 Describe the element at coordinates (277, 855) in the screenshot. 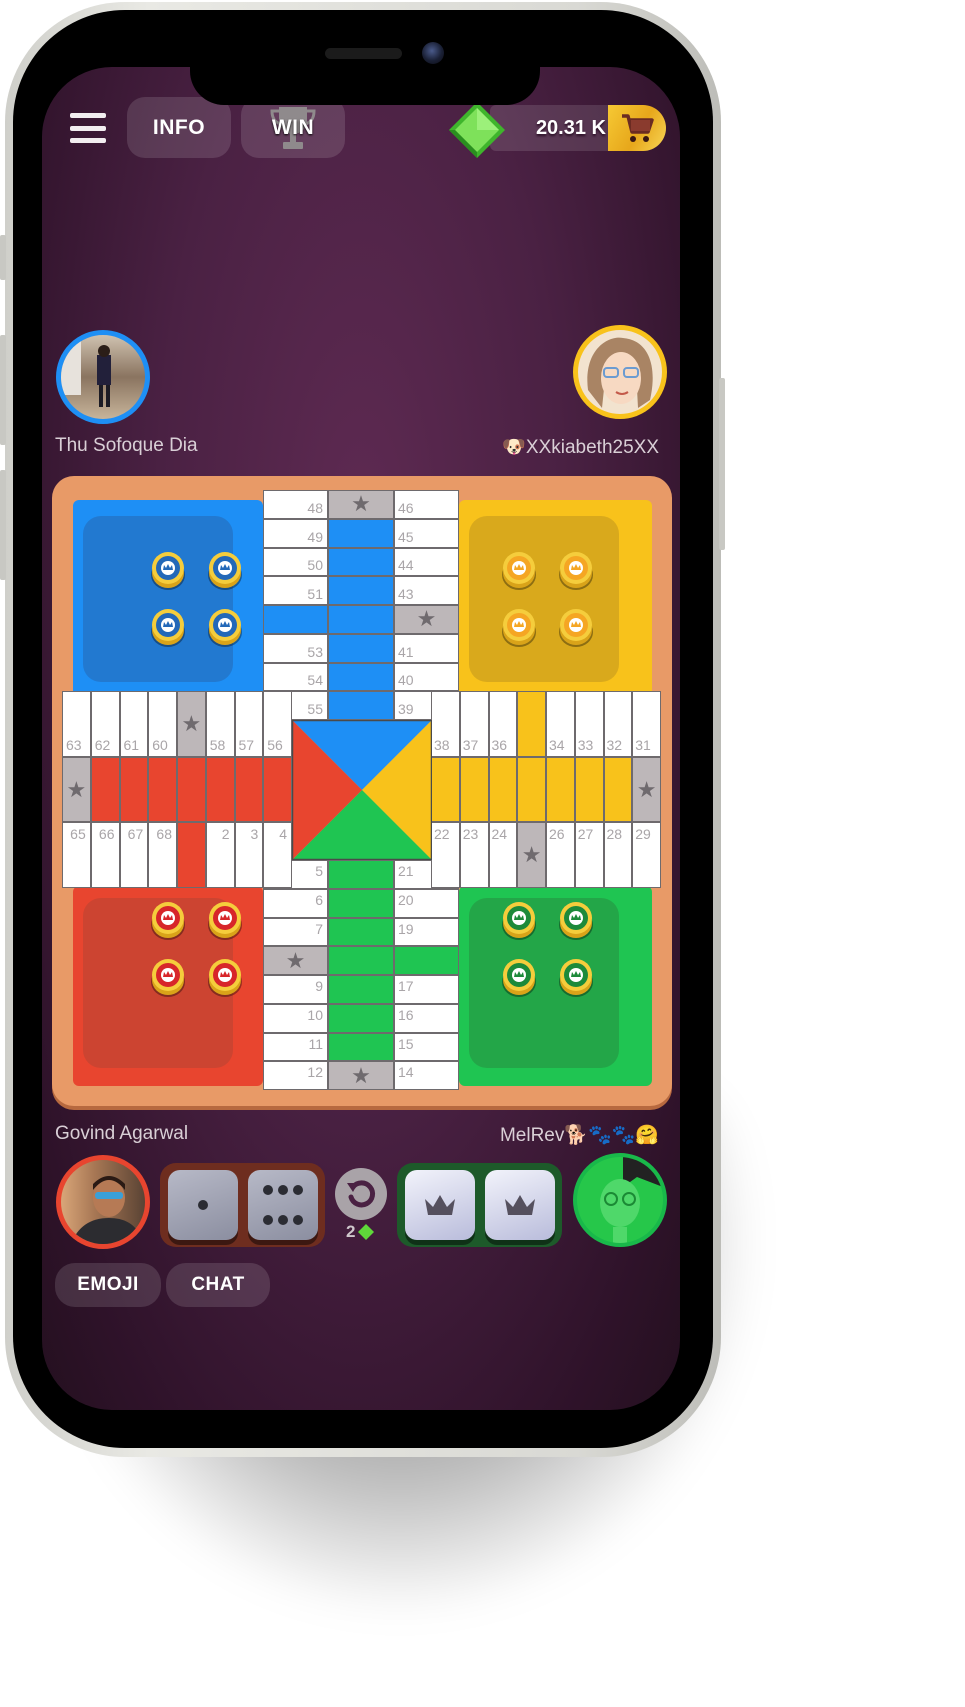

I see `board-cell: 4` at that location.